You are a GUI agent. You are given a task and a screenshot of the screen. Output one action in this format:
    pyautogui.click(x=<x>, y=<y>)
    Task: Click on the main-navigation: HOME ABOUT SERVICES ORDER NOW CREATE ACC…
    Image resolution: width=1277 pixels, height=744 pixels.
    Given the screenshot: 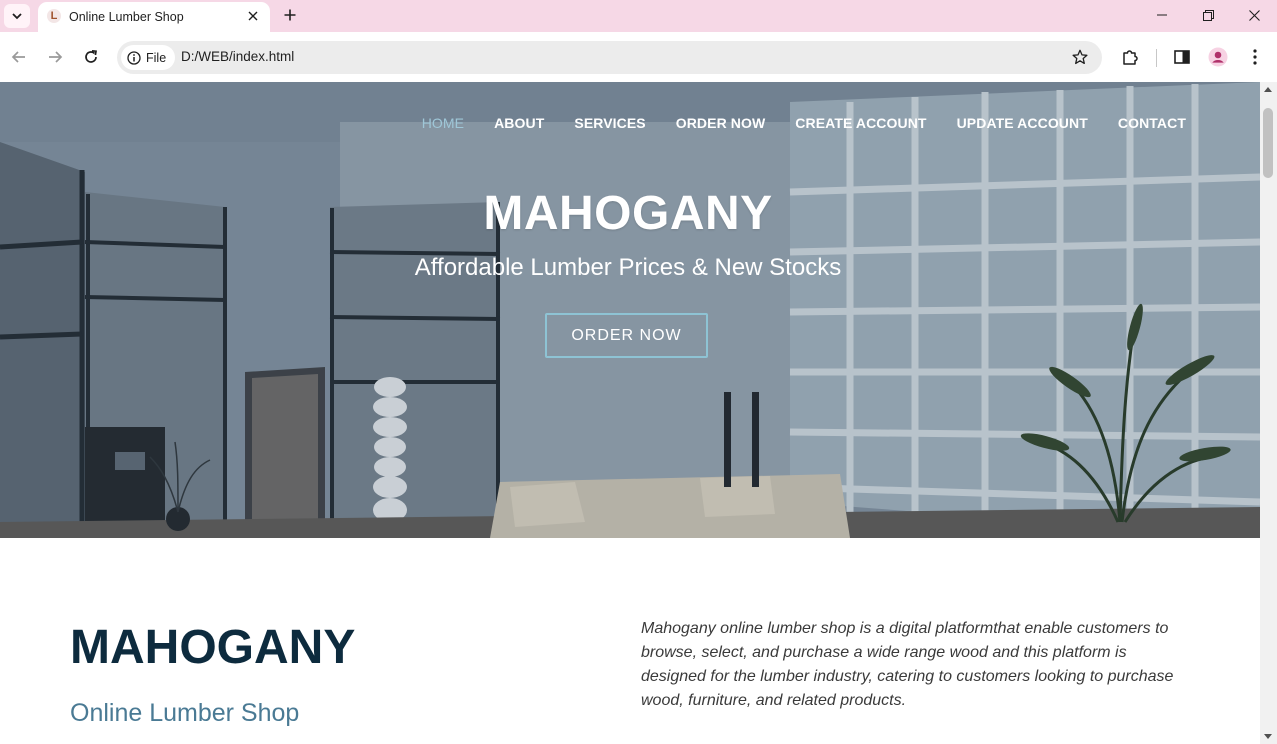 What is the action you would take?
    pyautogui.click(x=804, y=123)
    